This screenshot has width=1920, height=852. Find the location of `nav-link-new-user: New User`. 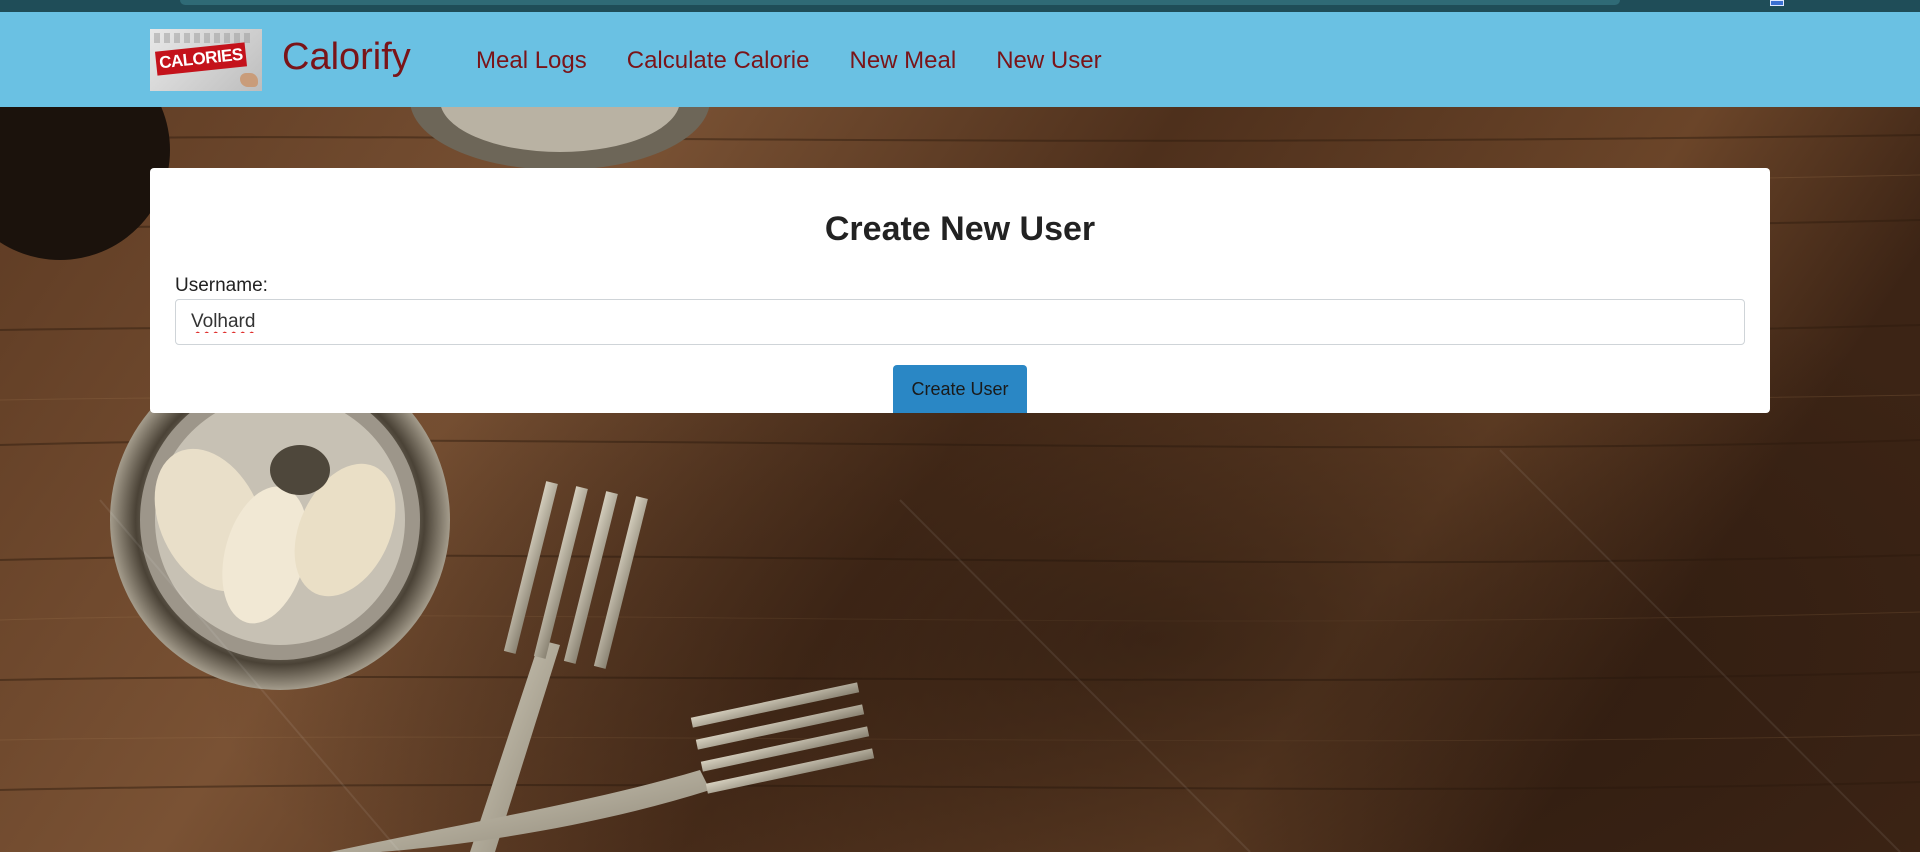

nav-link-new-user: New User is located at coordinates (1048, 61).